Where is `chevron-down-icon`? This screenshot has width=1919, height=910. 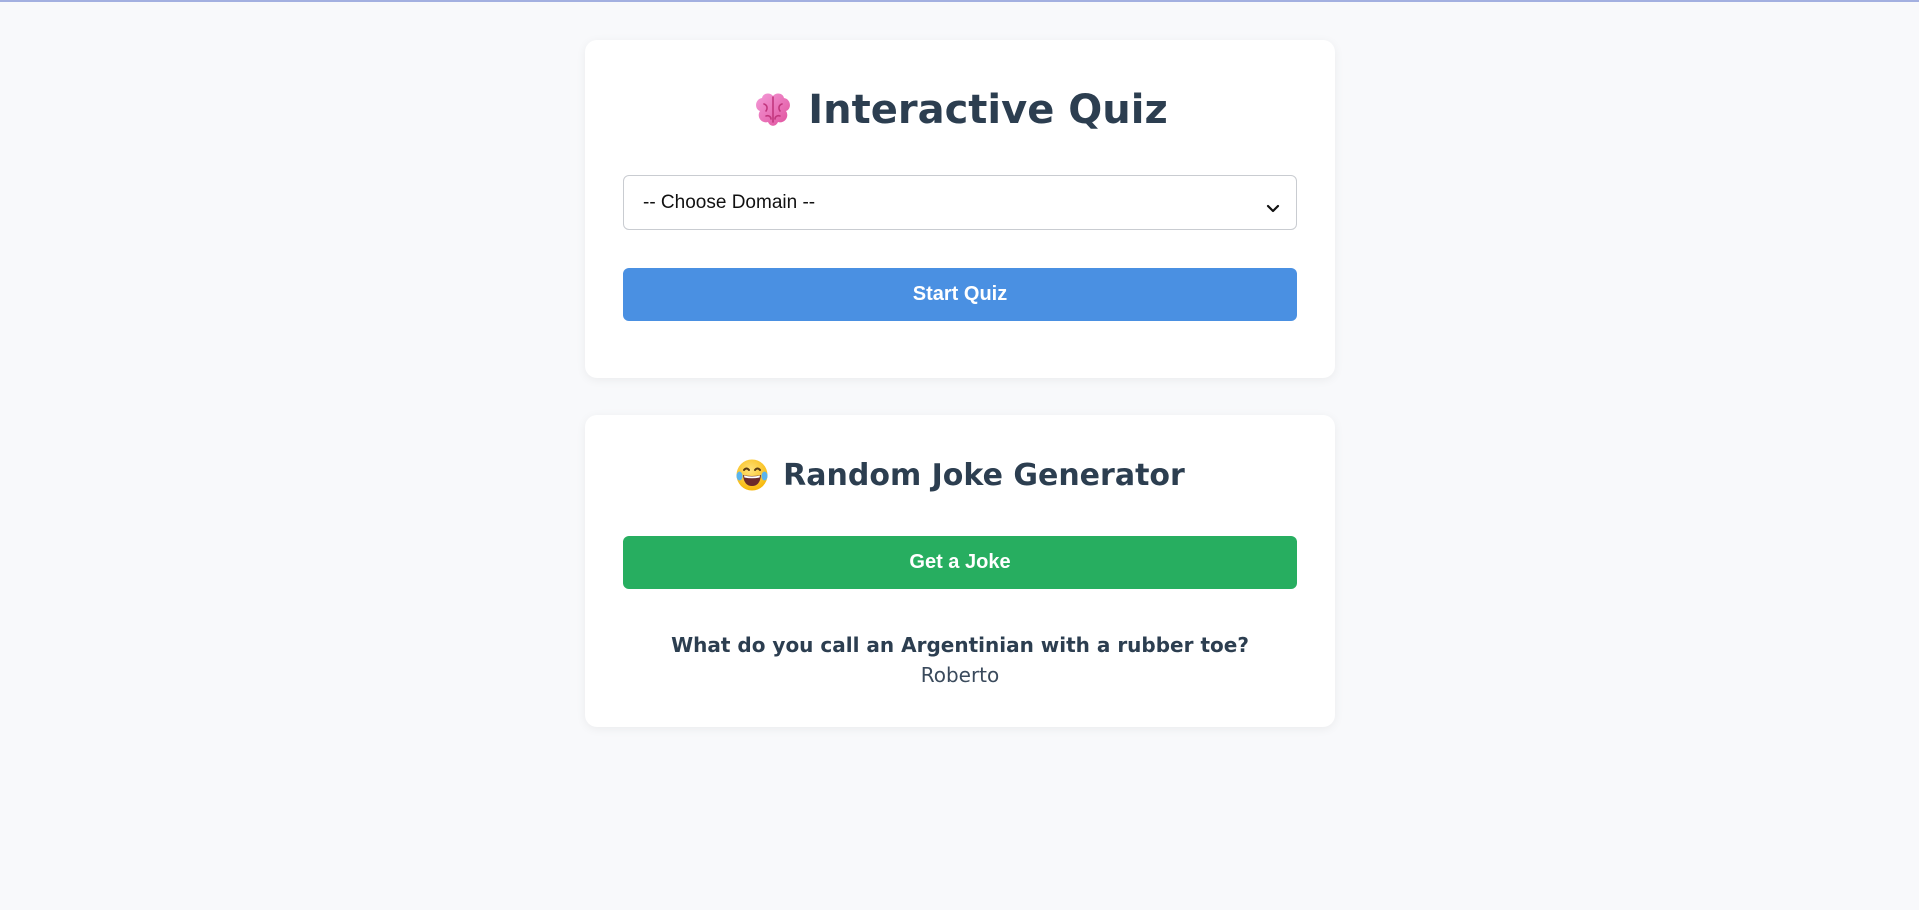 chevron-down-icon is located at coordinates (1273, 205).